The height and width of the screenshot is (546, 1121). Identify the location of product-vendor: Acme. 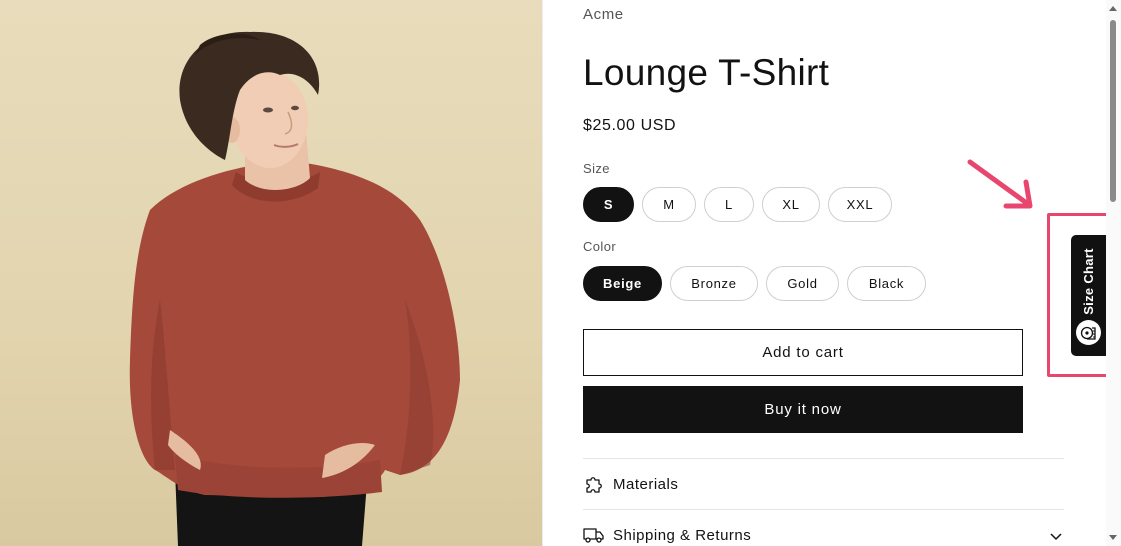
(603, 14).